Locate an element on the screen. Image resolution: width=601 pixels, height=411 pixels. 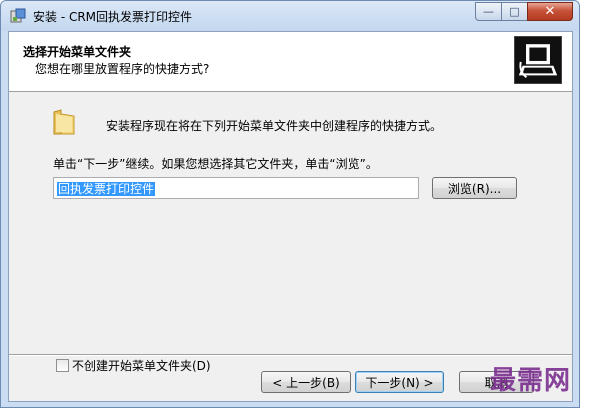
maximize-button: □ is located at coordinates (514, 11).